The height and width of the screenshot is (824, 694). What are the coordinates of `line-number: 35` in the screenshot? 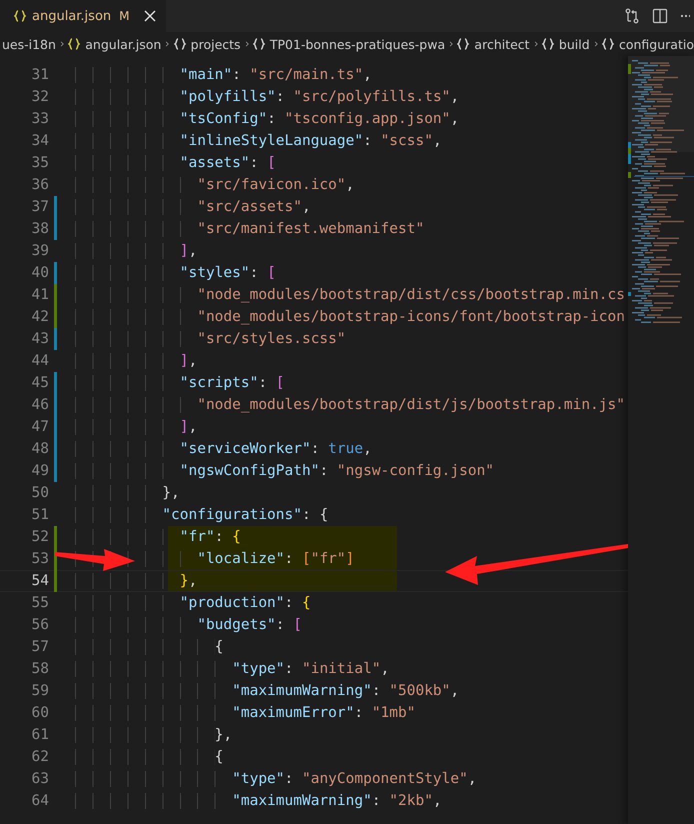 It's located at (39, 163).